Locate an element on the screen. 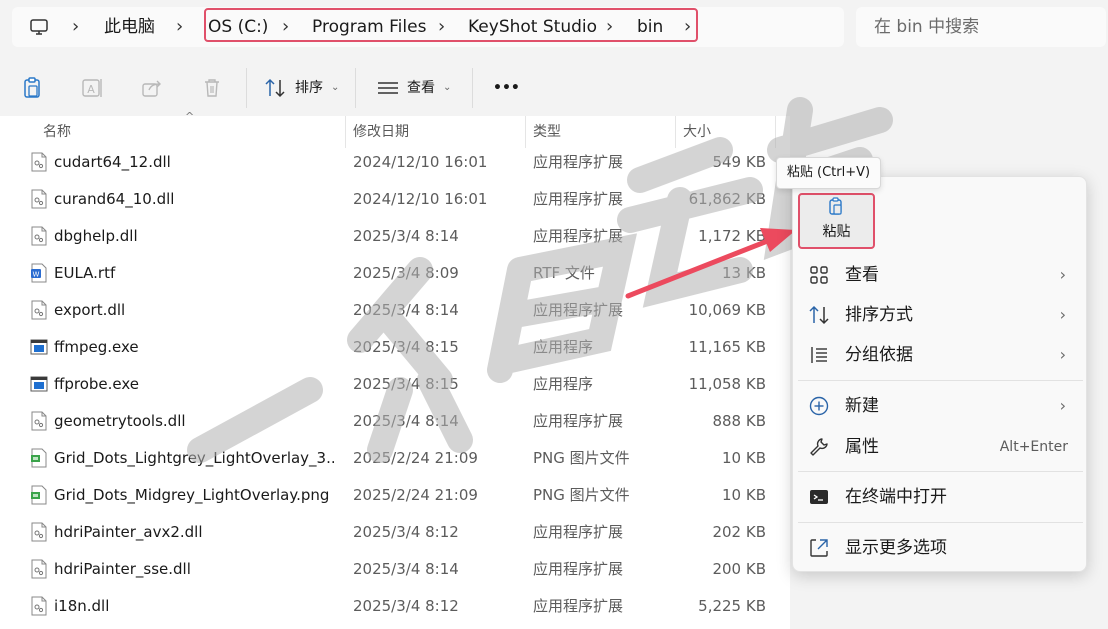 This screenshot has height=629, width=1108. share-icon is located at coordinates (152, 88).